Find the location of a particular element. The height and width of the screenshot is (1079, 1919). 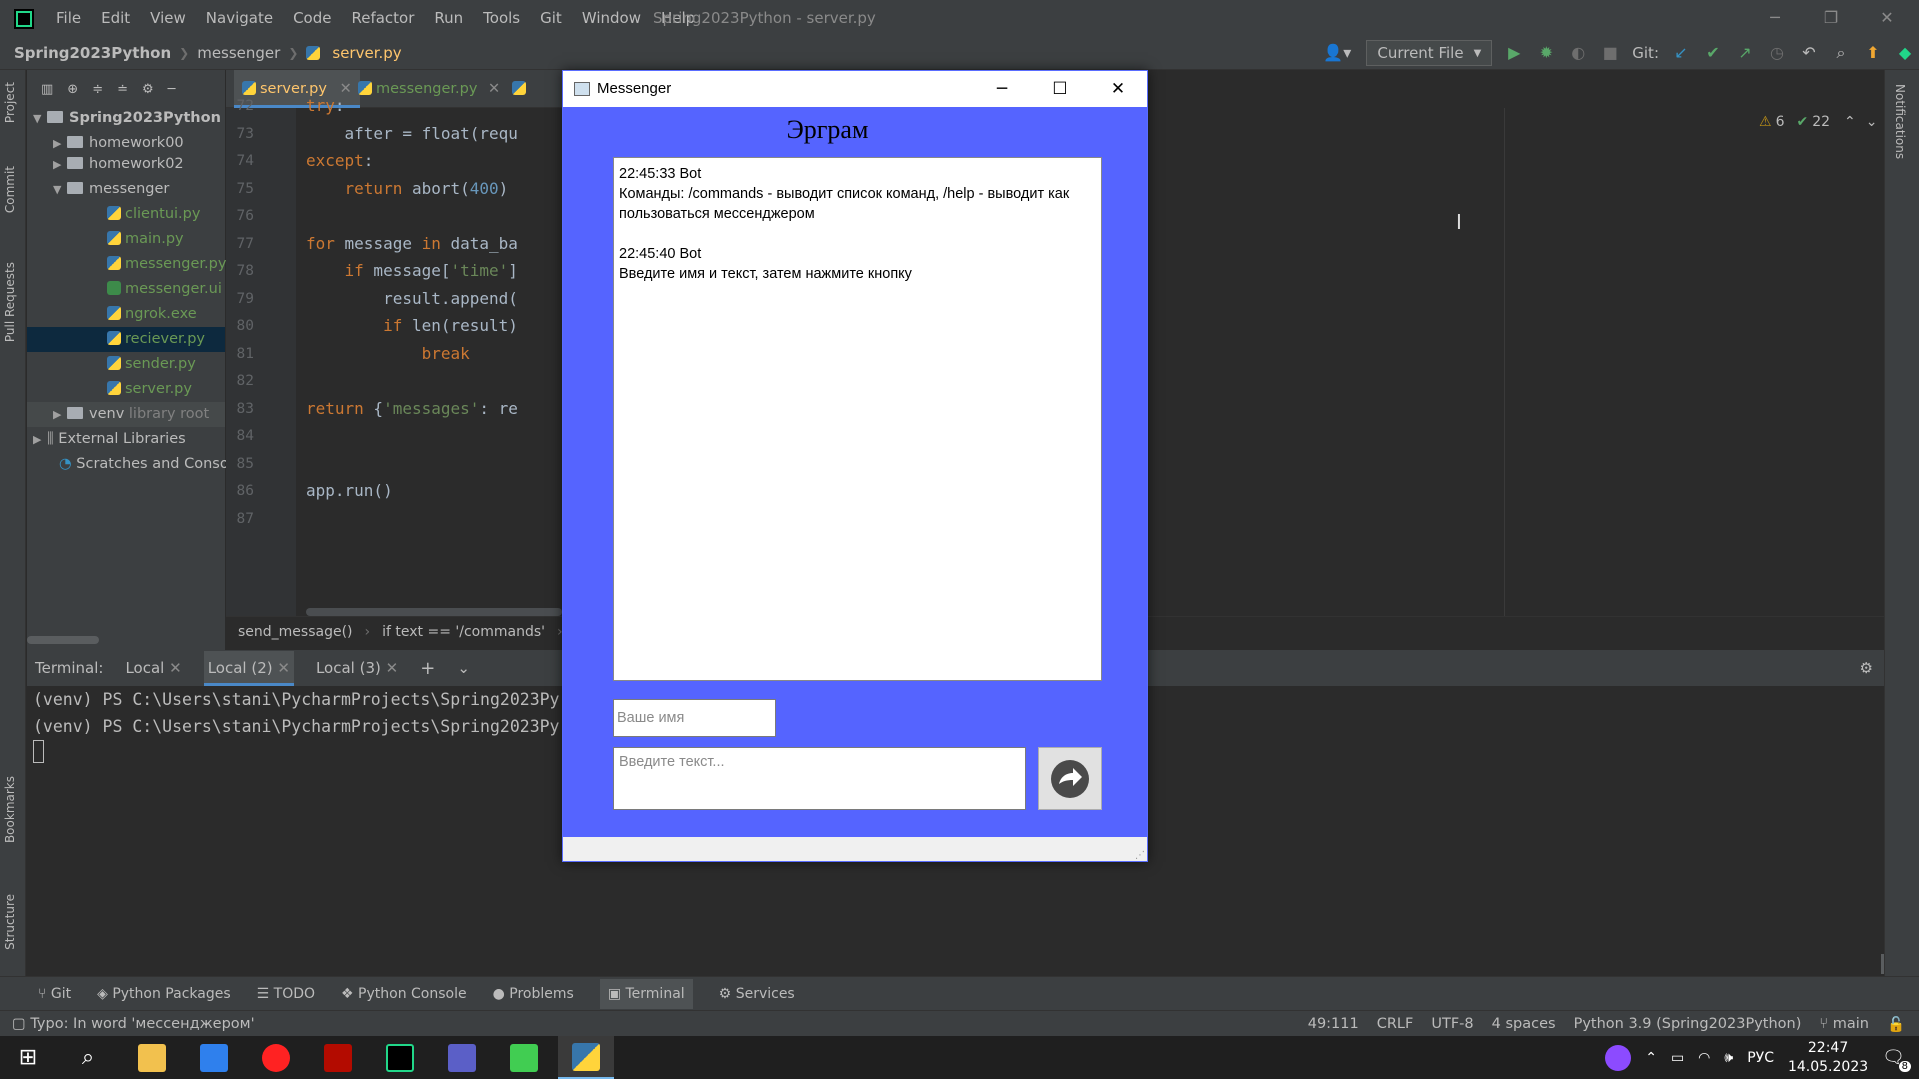

crumb-if: if text == '/commands' is located at coordinates (463, 632).